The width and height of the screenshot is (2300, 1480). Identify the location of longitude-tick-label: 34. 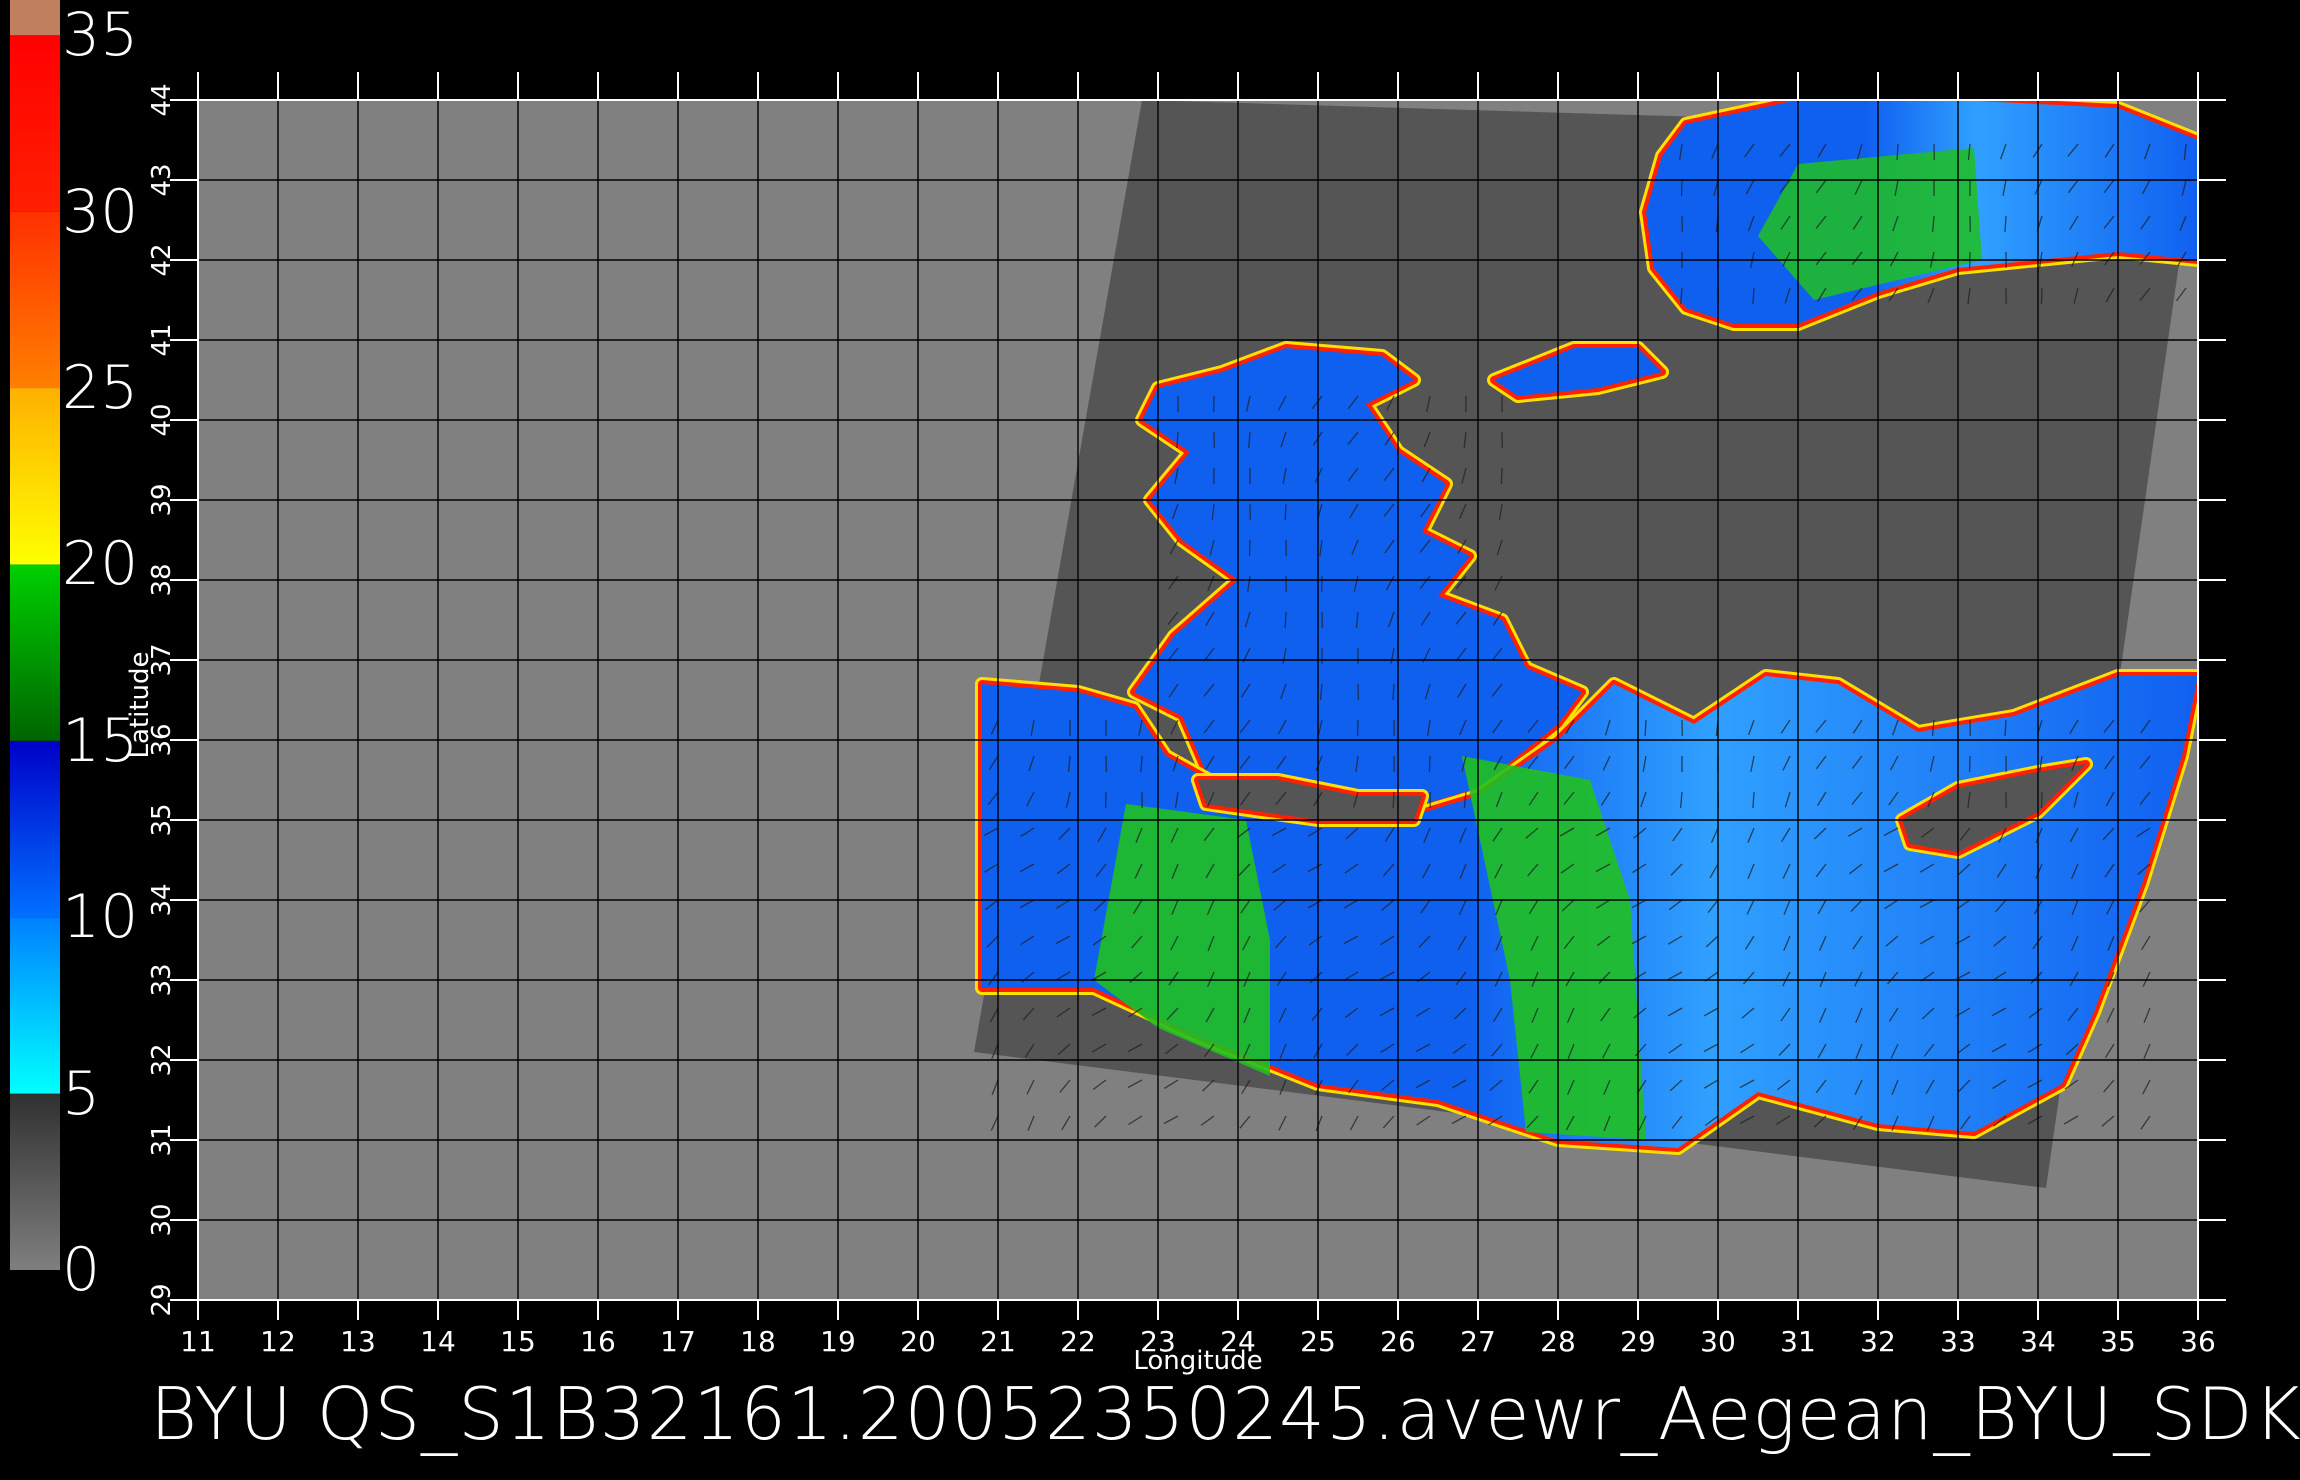
(2038, 1341).